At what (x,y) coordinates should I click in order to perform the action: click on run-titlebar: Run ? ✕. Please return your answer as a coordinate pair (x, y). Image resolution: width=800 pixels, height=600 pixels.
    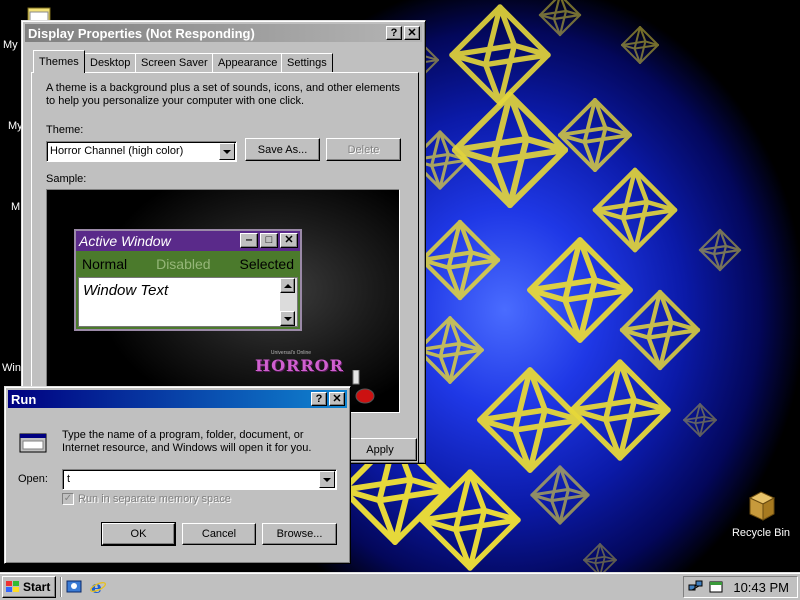
    Looking at the image, I should click on (177, 399).